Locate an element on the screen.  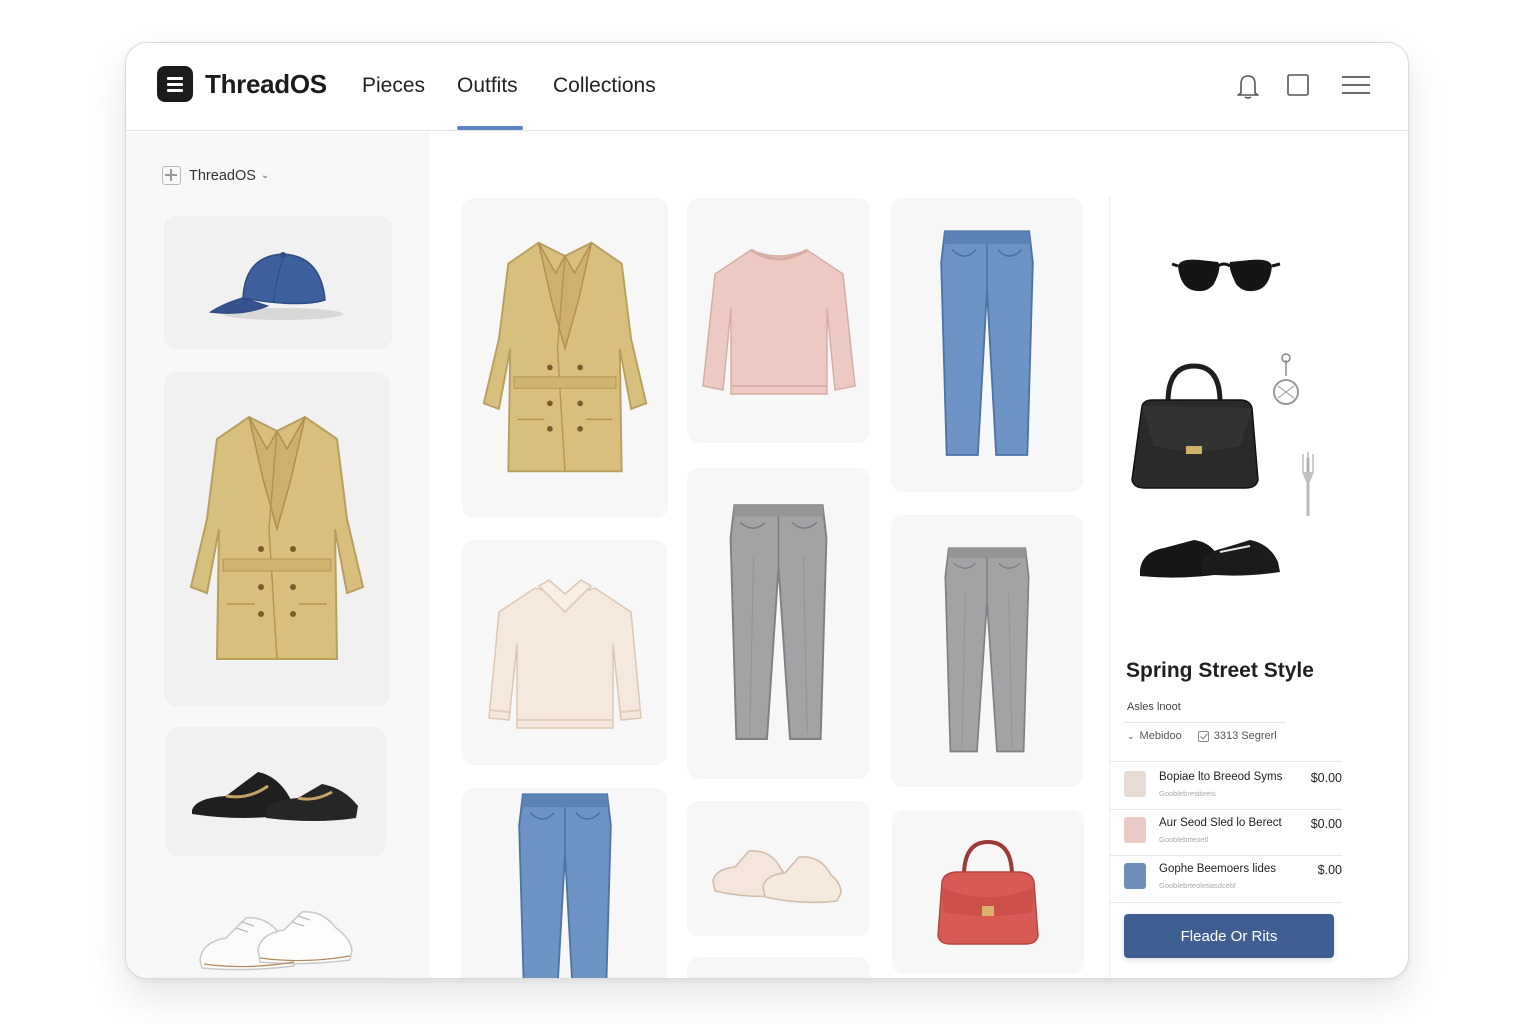
sidebar-item-coat is located at coordinates (277, 539).